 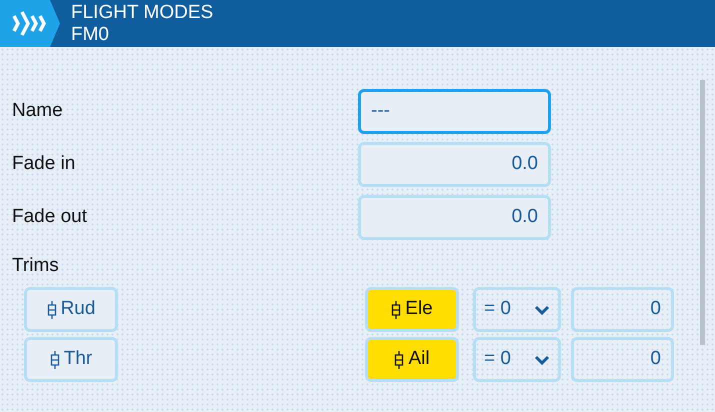 What do you see at coordinates (44, 164) in the screenshot?
I see `field-label: Fade in` at bounding box center [44, 164].